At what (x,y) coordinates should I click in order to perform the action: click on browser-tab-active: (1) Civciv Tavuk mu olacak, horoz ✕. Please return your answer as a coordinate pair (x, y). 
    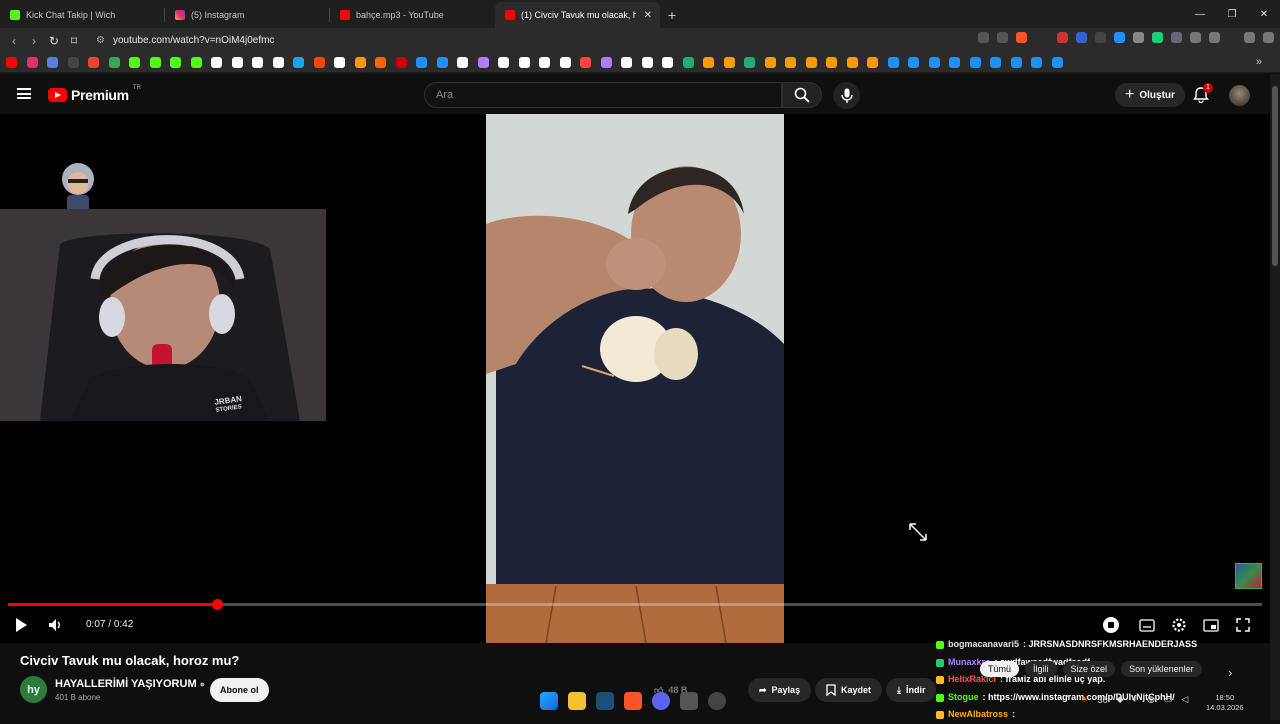
    Looking at the image, I should click on (577, 15).